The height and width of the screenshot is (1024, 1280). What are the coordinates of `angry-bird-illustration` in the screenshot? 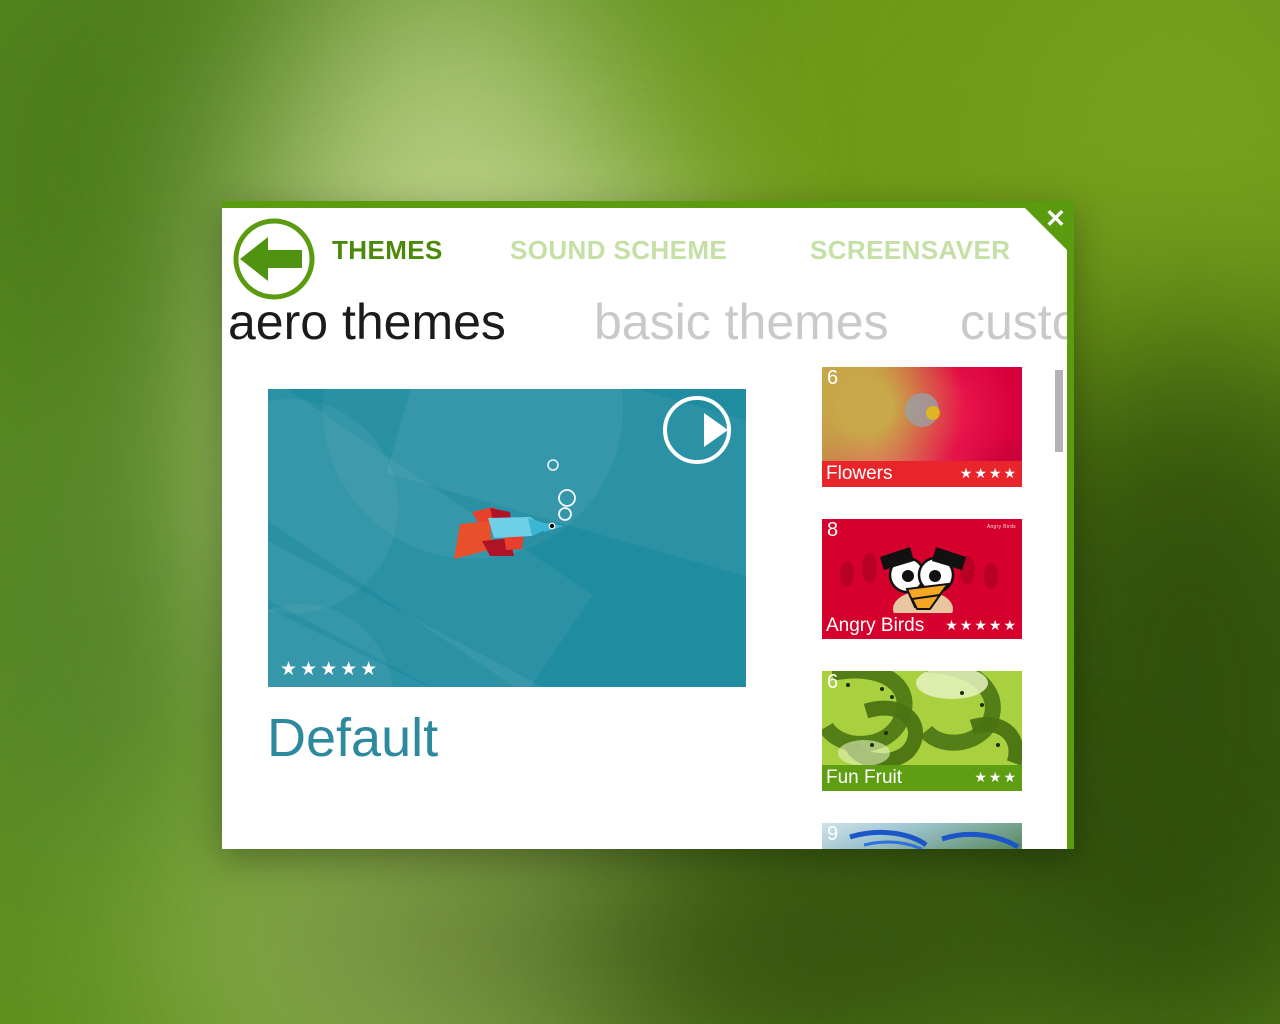 It's located at (923, 580).